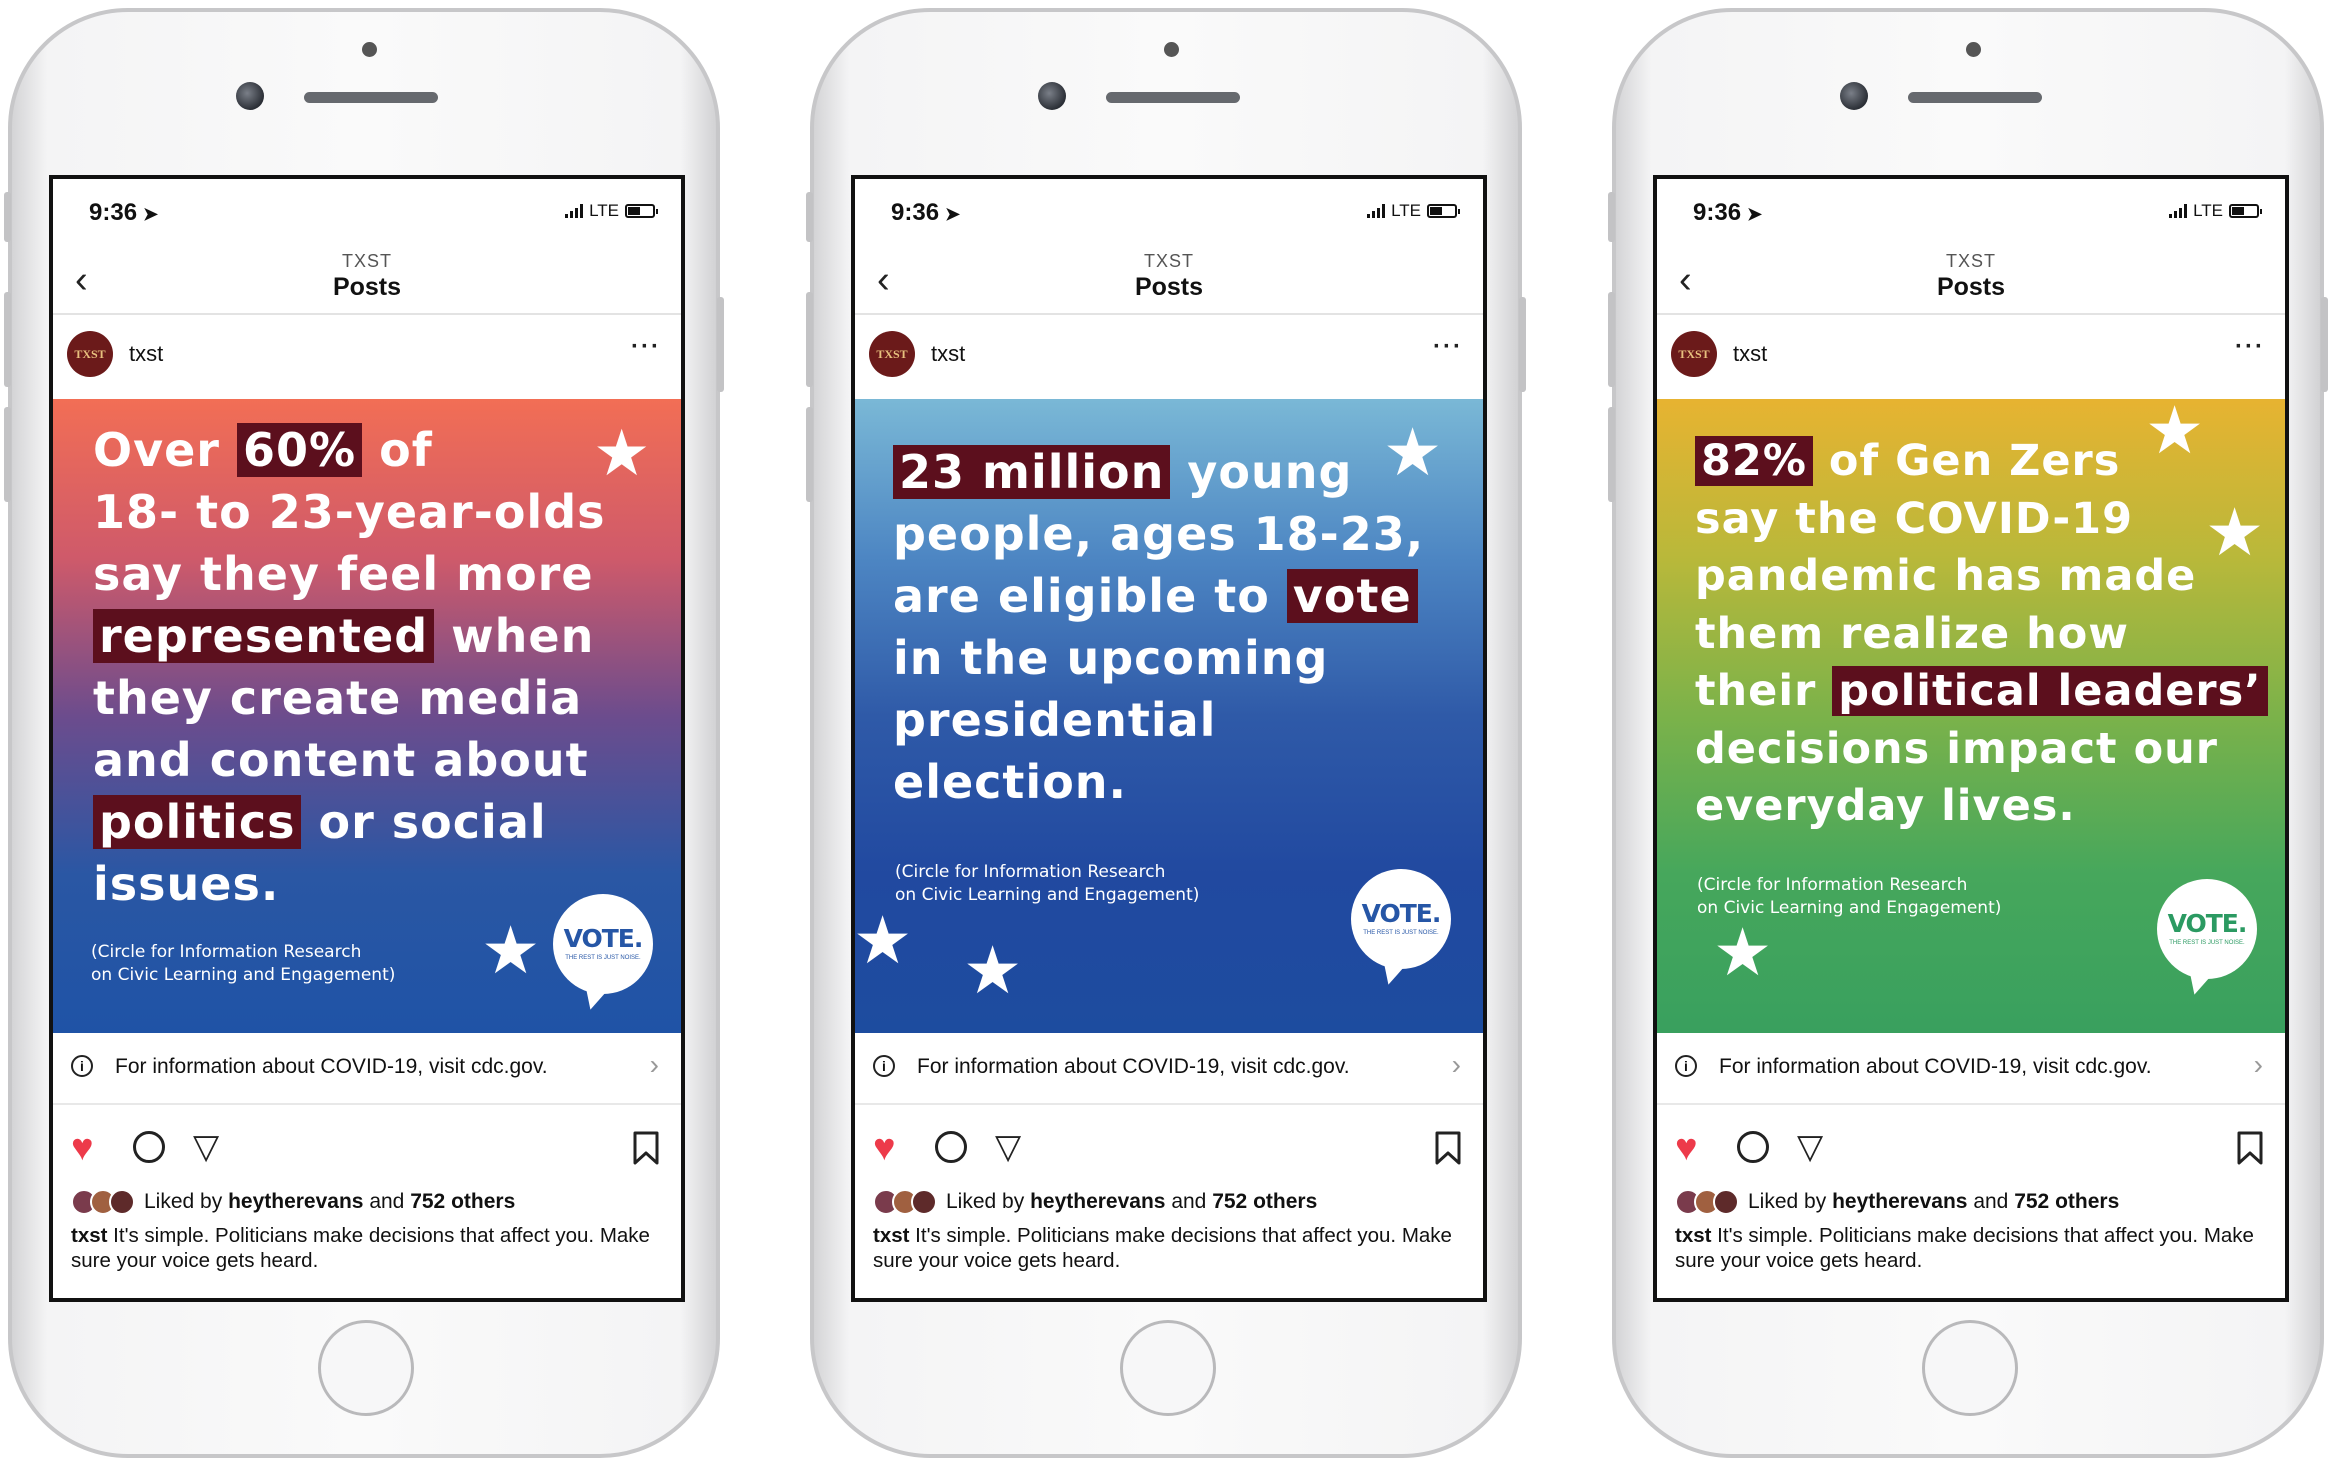 The image size is (2330, 1461). I want to click on earpiece-speaker, so click(1975, 97).